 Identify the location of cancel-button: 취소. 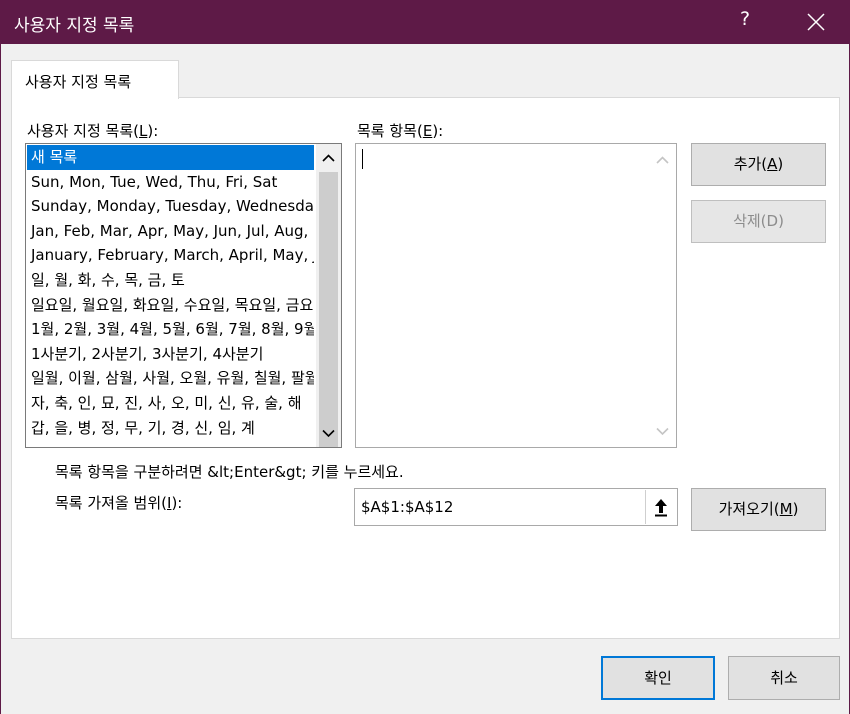
(784, 678).